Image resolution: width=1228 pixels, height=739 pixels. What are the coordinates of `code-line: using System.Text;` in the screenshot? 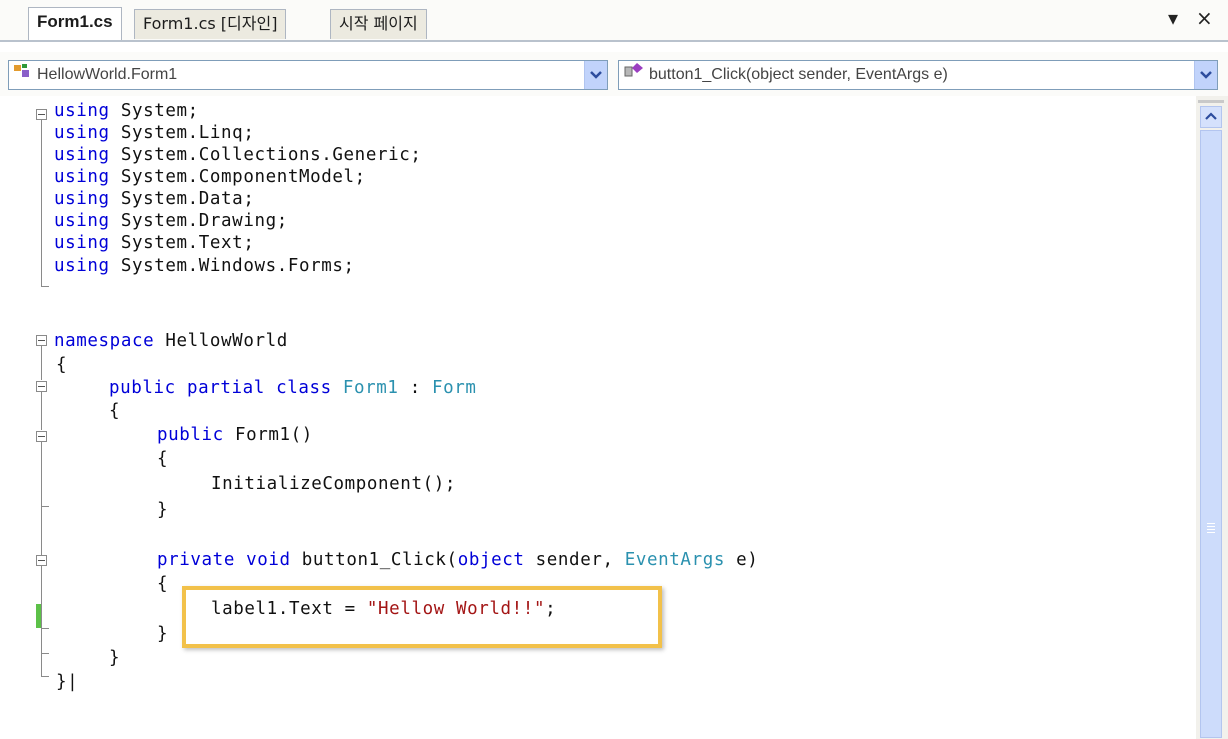 It's located at (154, 243).